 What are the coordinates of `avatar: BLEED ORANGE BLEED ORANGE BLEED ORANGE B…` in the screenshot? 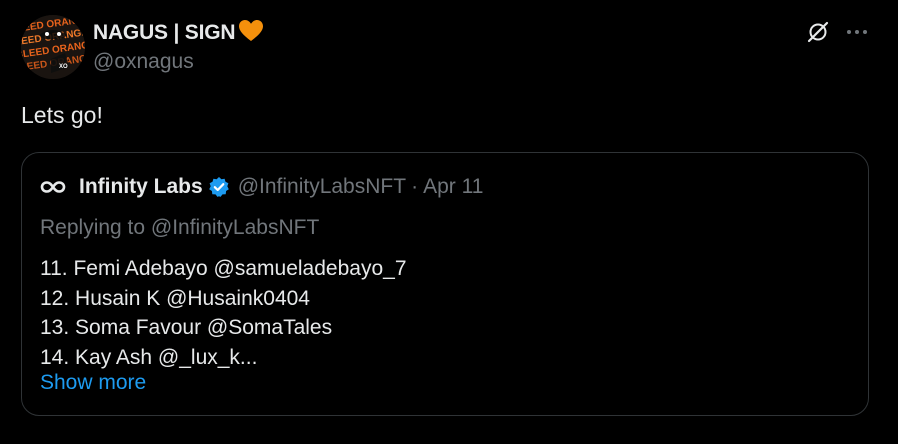 It's located at (53, 47).